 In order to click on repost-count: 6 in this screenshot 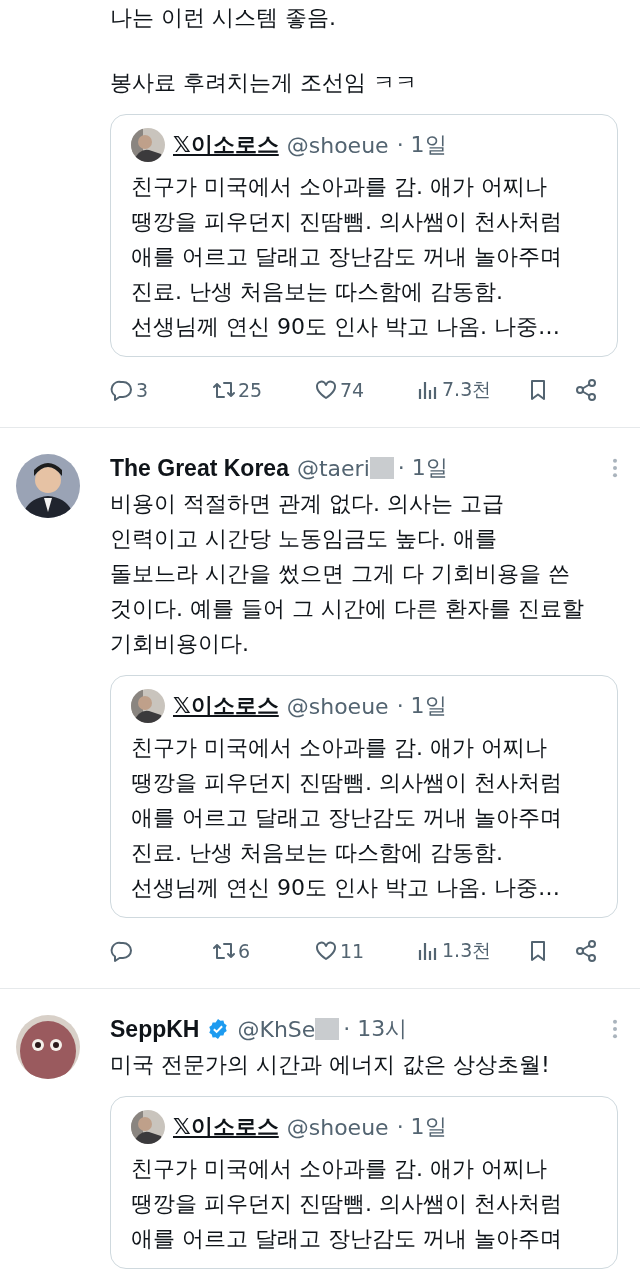, I will do `click(244, 951)`.